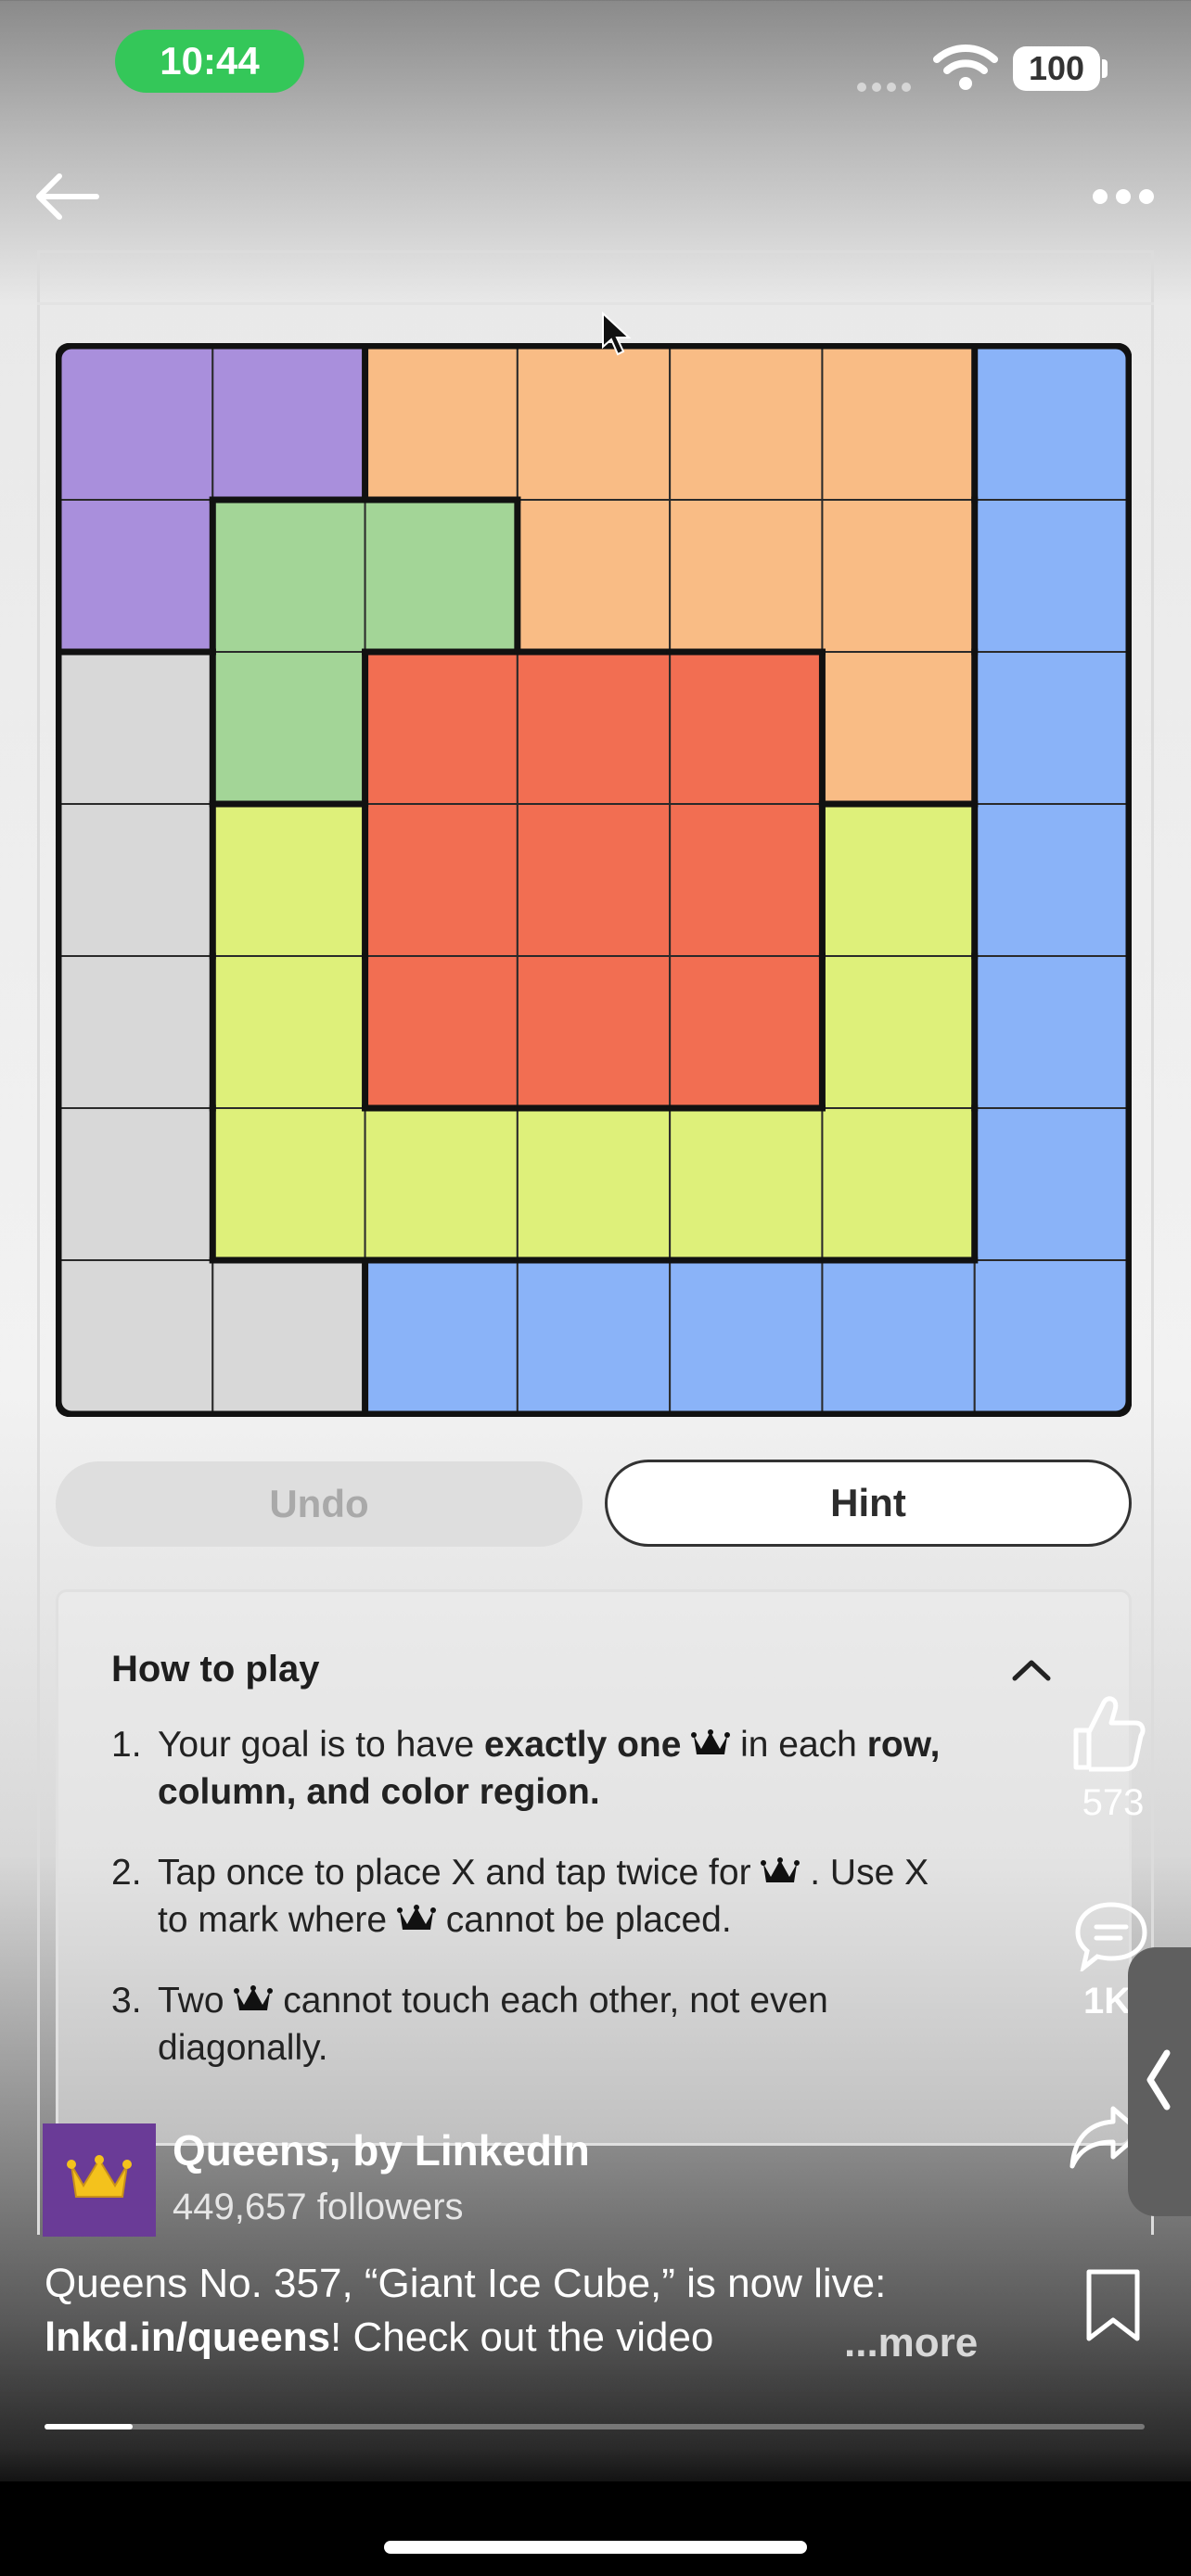 This screenshot has width=1191, height=2576. What do you see at coordinates (903, 1745) in the screenshot?
I see `rule-text-bold: row,` at bounding box center [903, 1745].